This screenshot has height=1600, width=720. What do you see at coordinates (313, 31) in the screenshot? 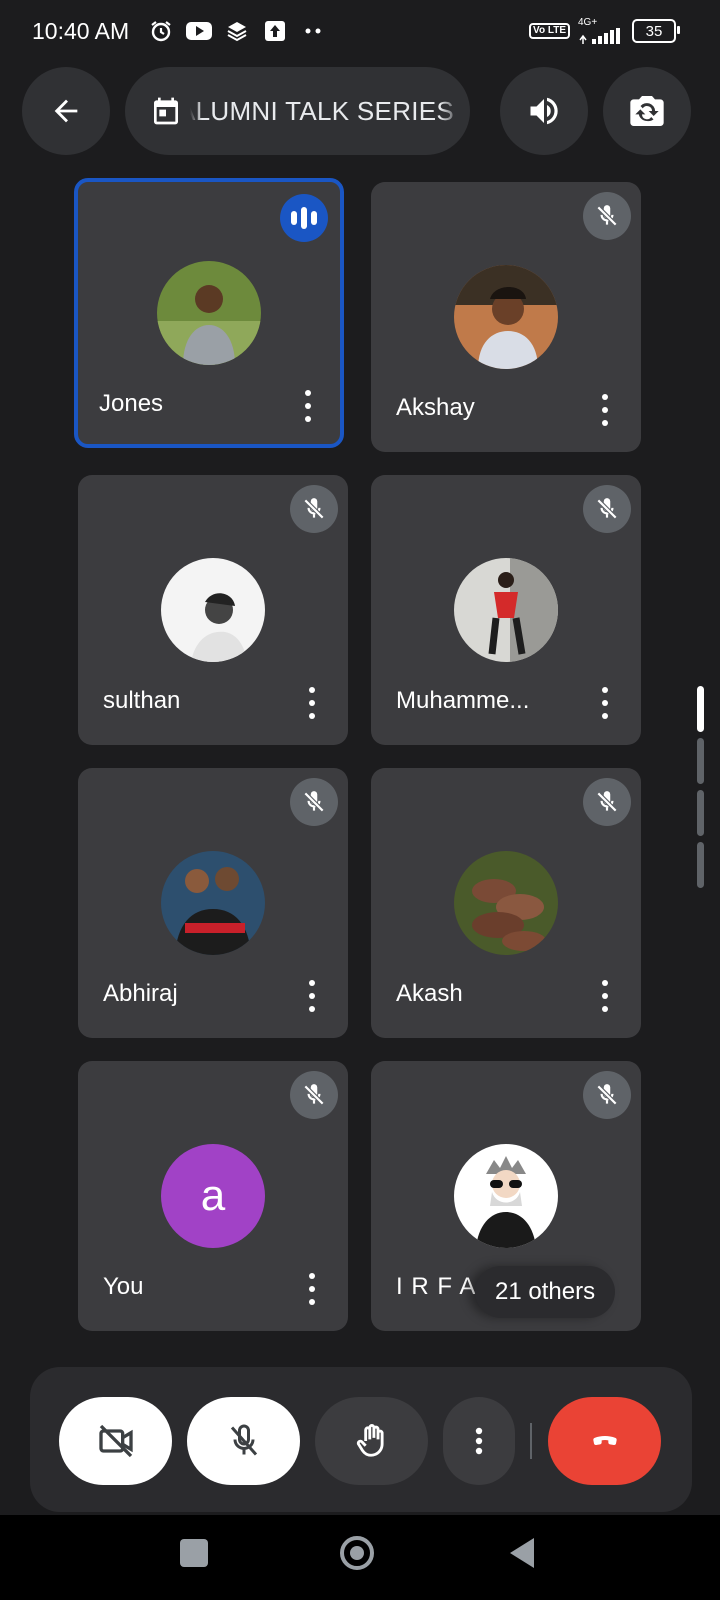
I see `more-dots-icon` at bounding box center [313, 31].